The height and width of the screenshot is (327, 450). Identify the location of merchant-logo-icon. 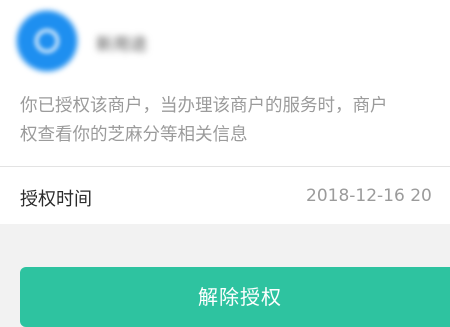
(47, 41).